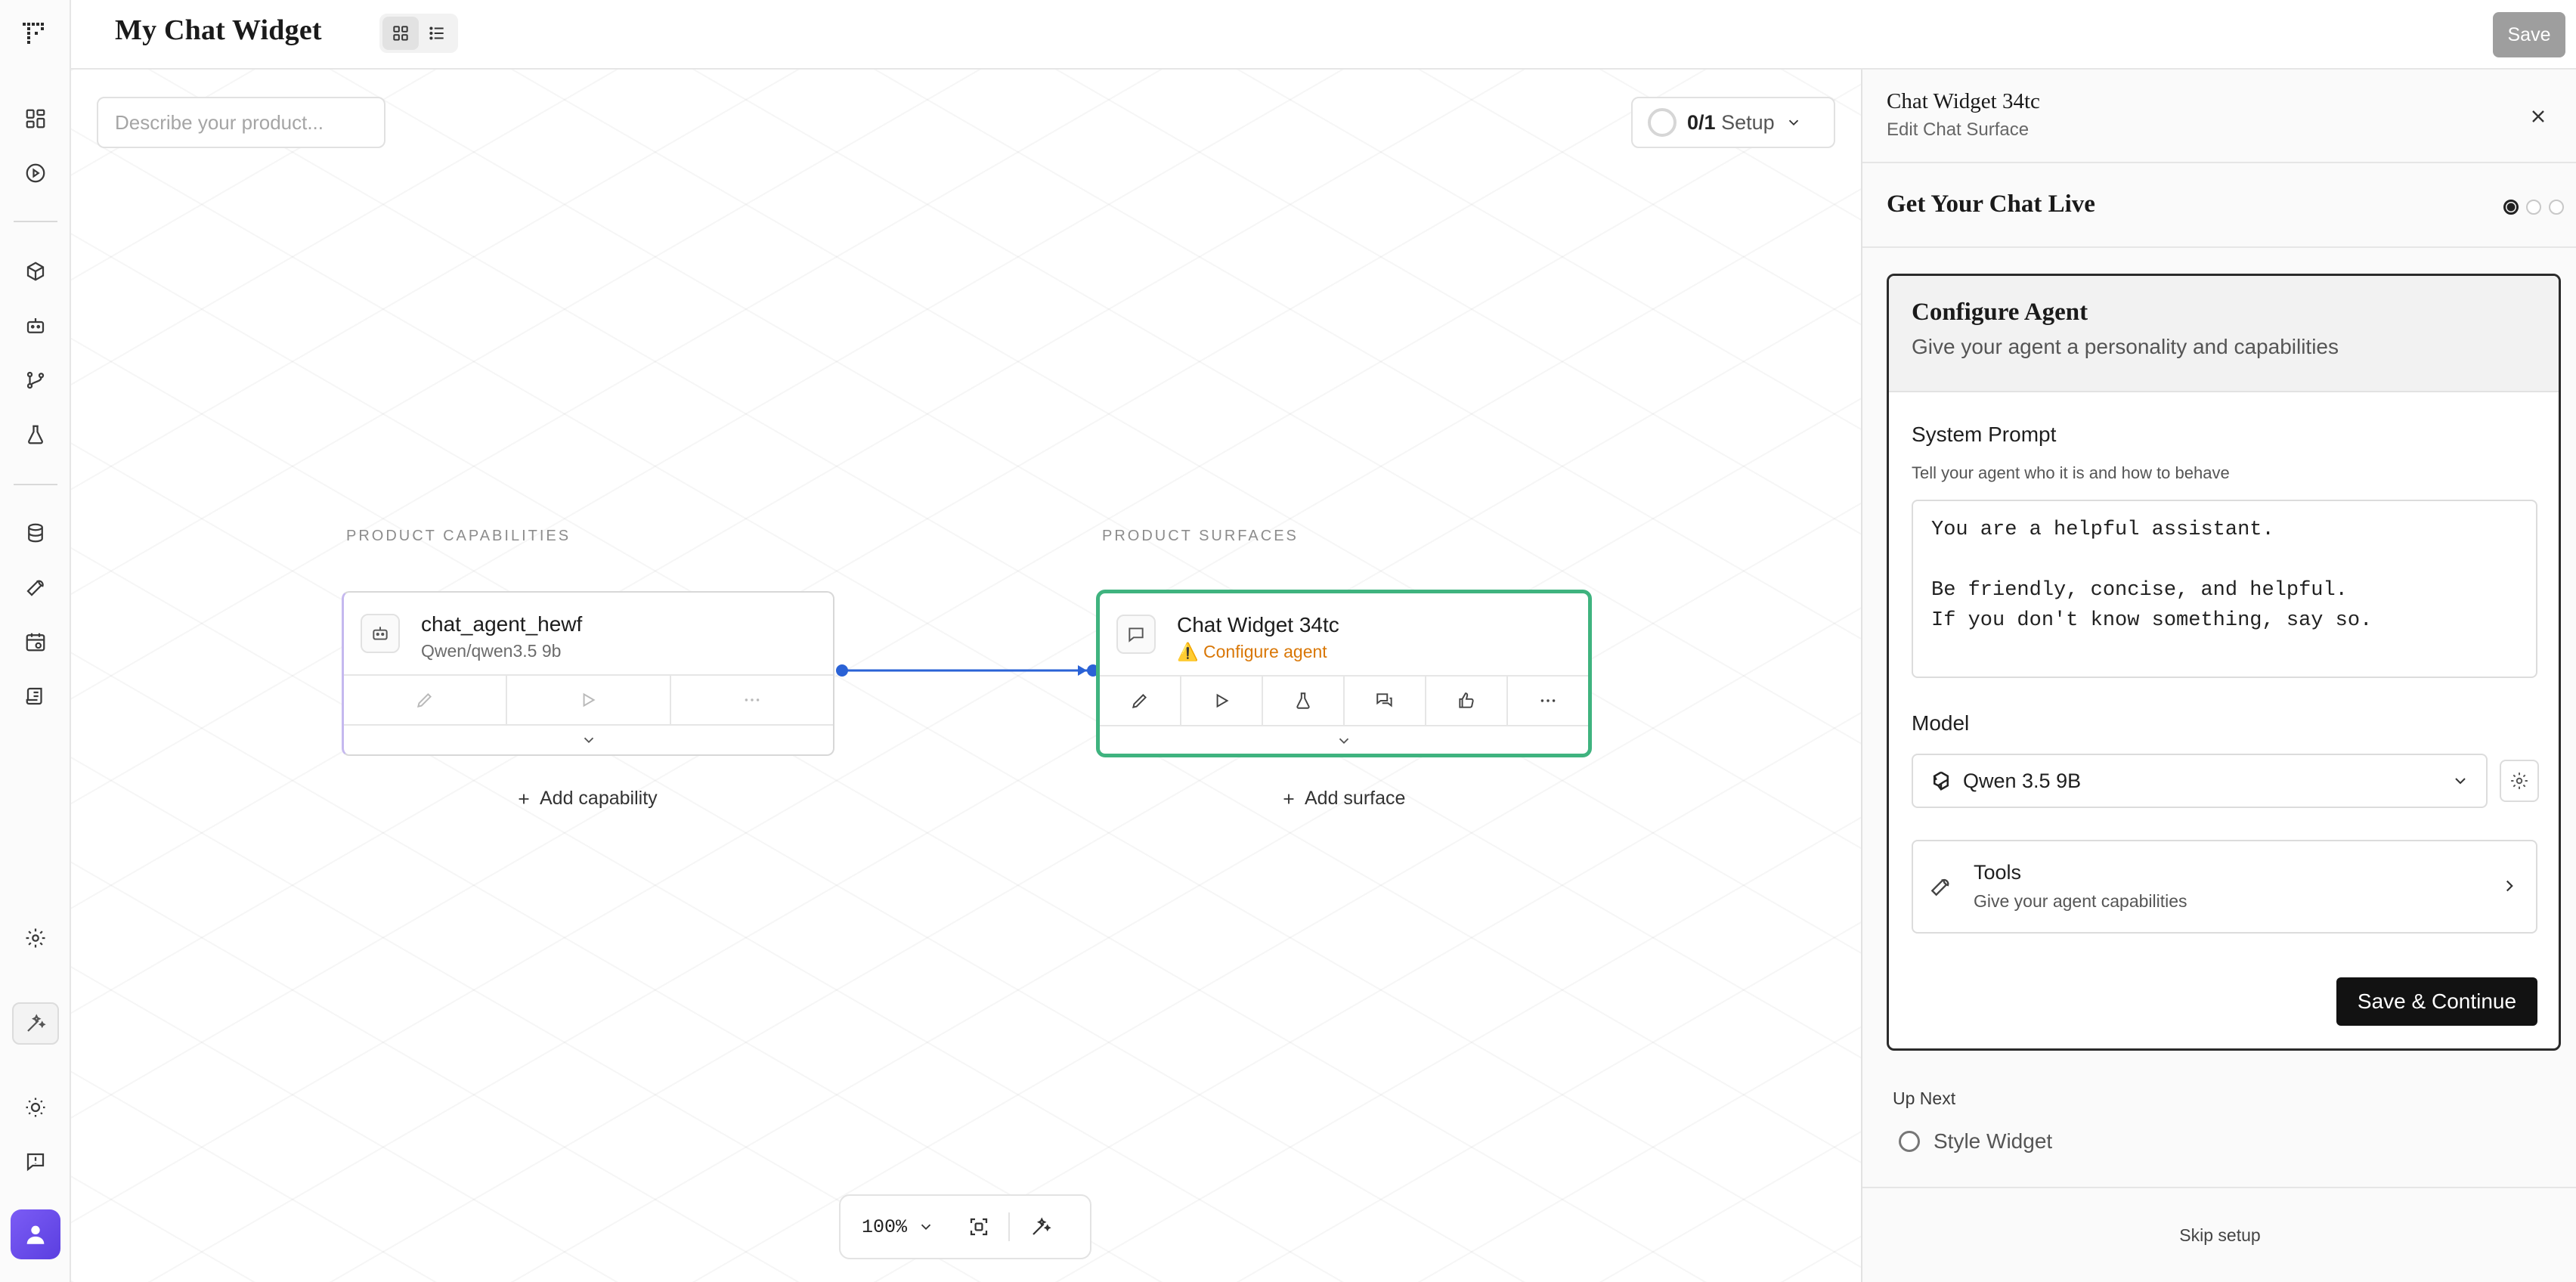 The image size is (2576, 1282). Describe the element at coordinates (2509, 886) in the screenshot. I see `chevron-right-icon` at that location.